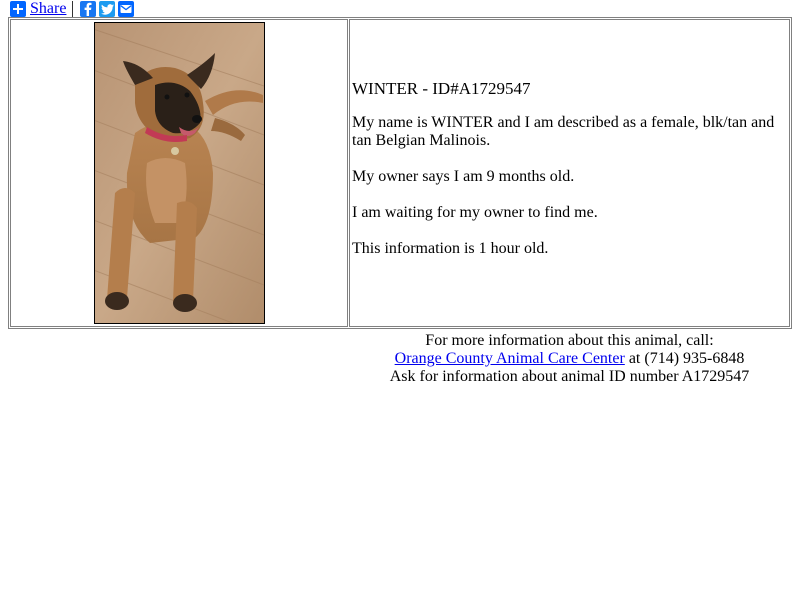  I want to click on dog-photo-image, so click(179, 173).